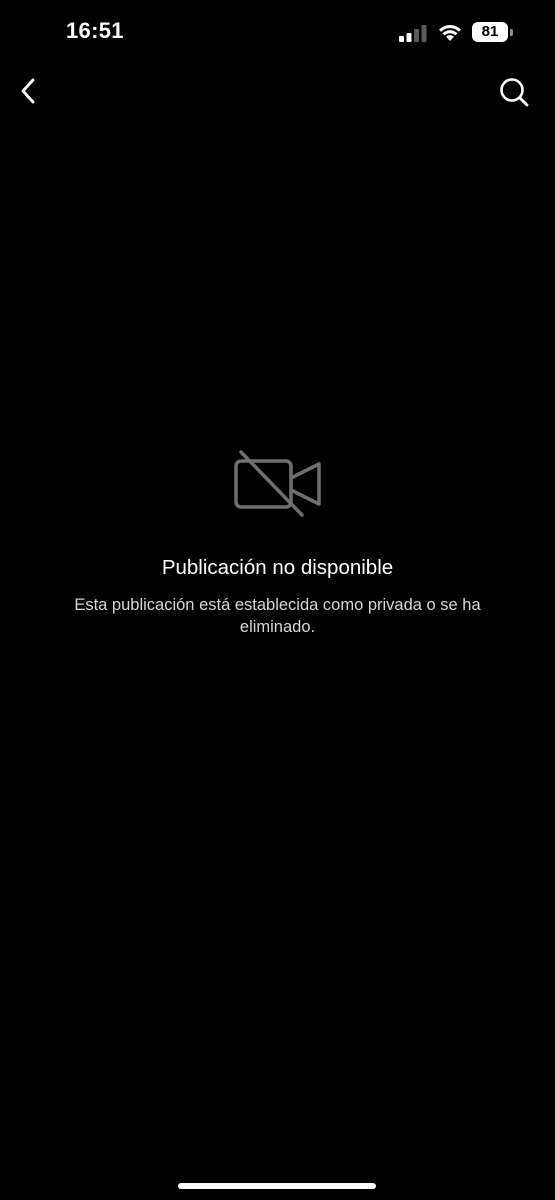 This screenshot has width=555, height=1200. I want to click on top-nav-bar, so click(277, 91).